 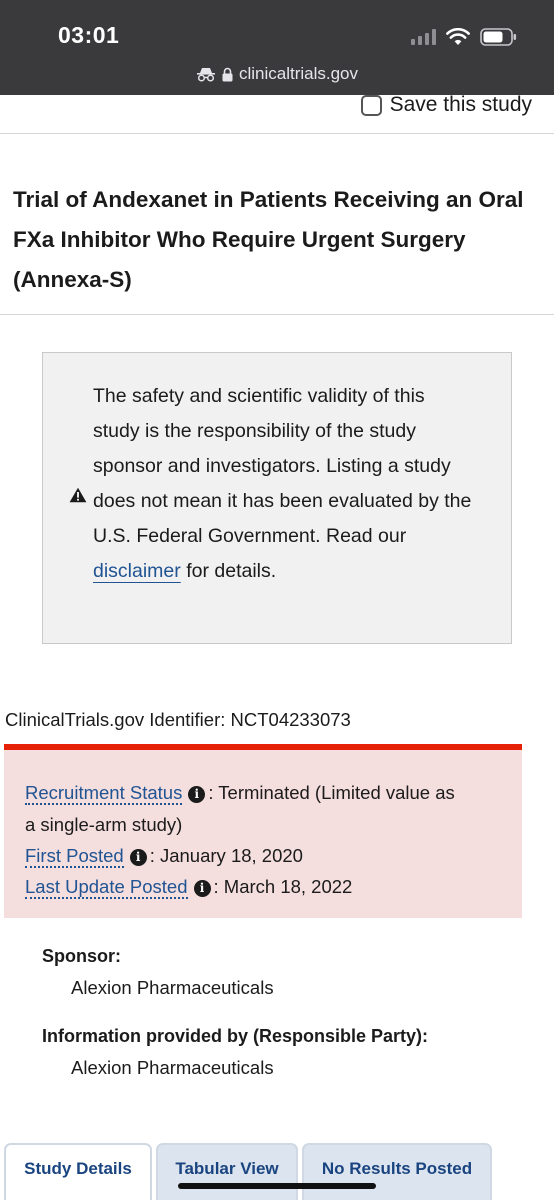 I want to click on save-study-toggle: Save this study, so click(x=446, y=105).